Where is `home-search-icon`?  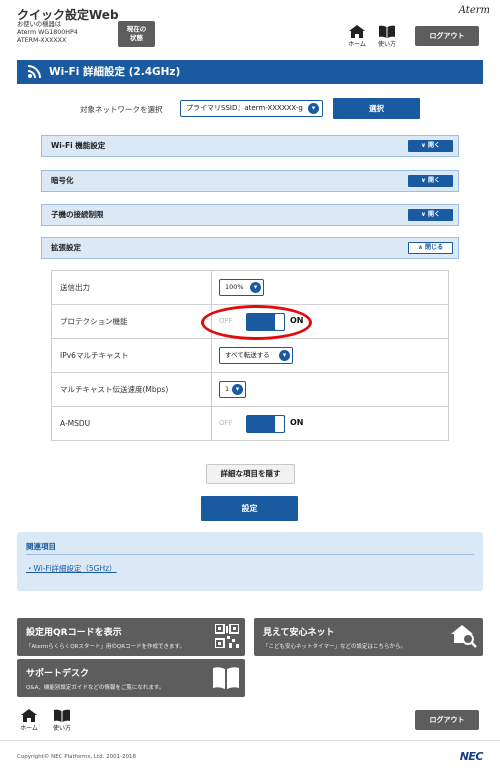
home-search-icon is located at coordinates (464, 636).